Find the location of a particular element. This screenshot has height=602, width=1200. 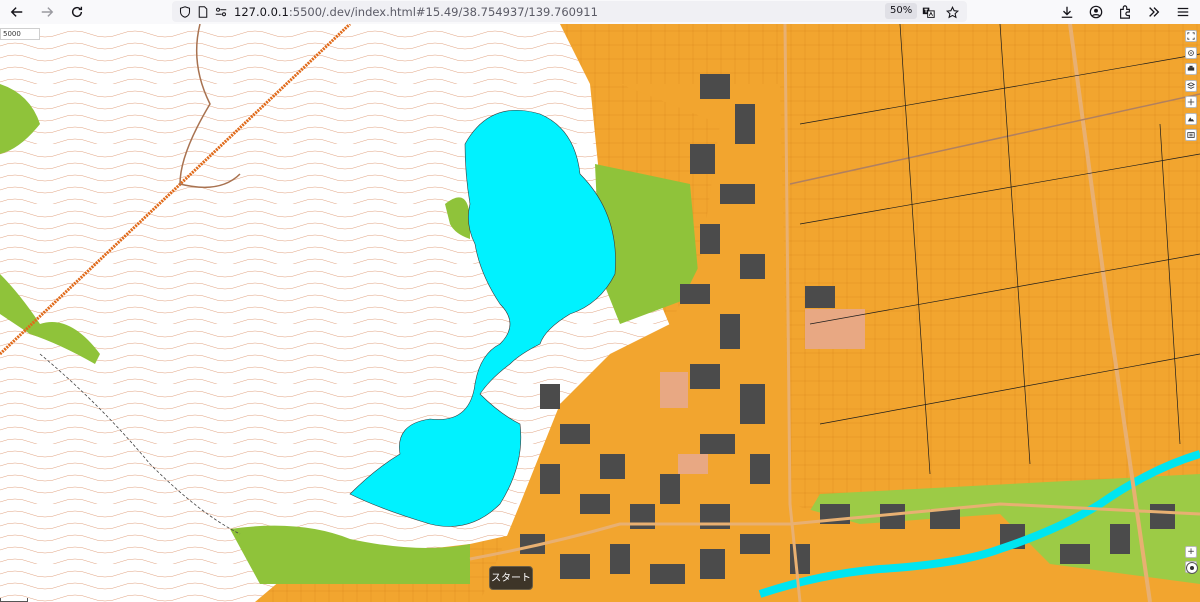

layers-icon is located at coordinates (1191, 85).